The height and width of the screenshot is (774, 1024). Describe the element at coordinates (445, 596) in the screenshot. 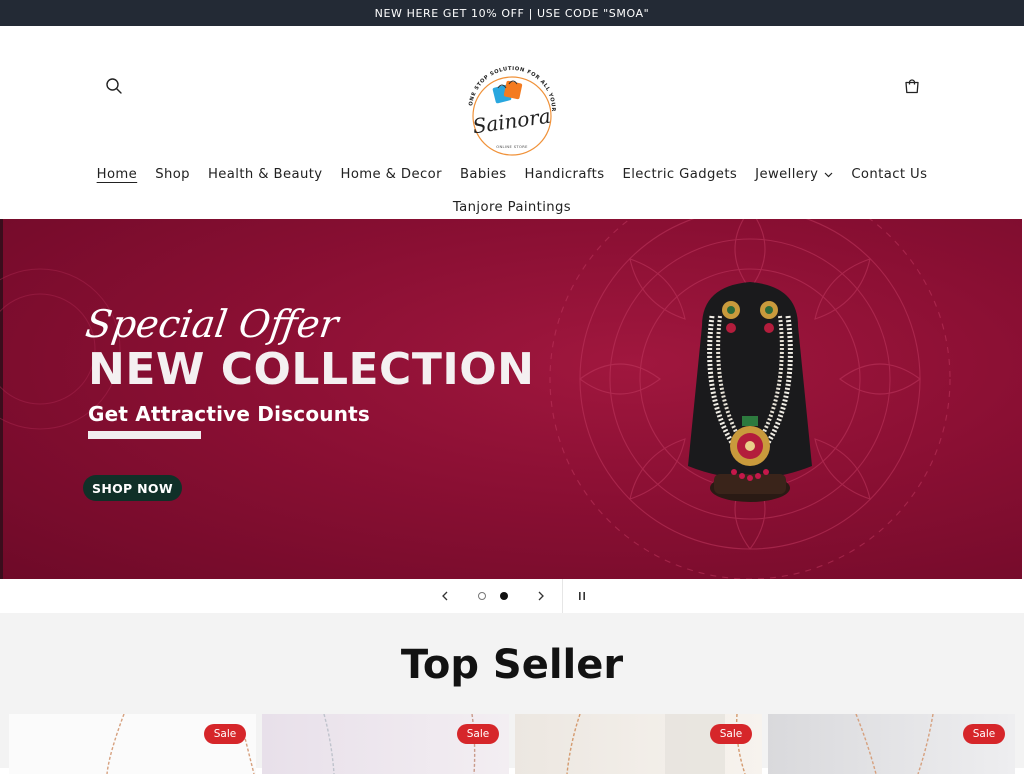

I see `previous-slide-button` at that location.